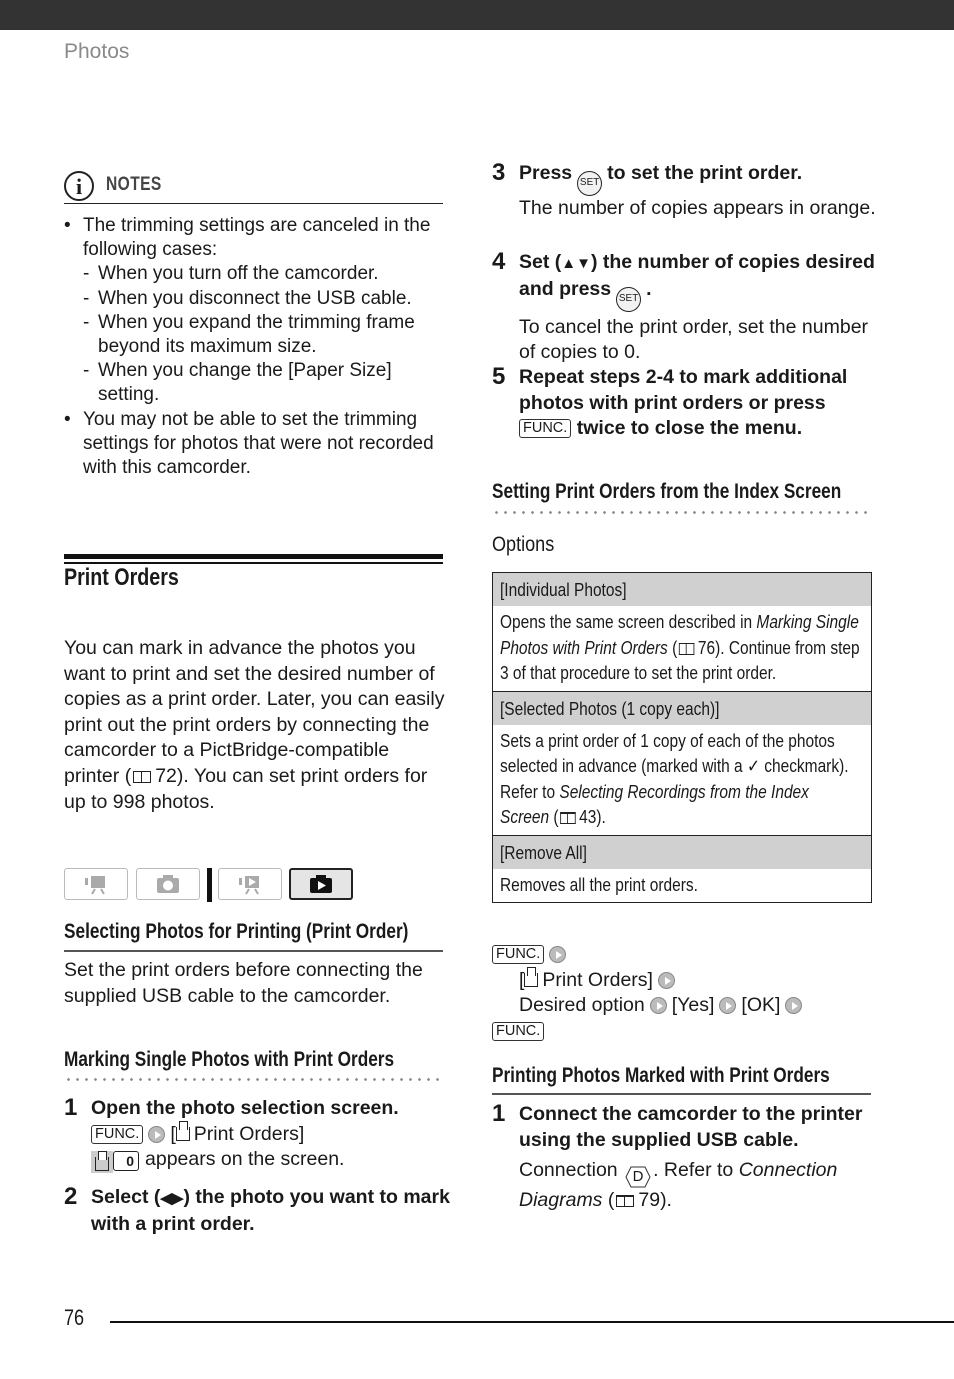 The height and width of the screenshot is (1379, 954). Describe the element at coordinates (256, 299) in the screenshot. I see `note-subitem: When you disconnect the USB cable.` at that location.